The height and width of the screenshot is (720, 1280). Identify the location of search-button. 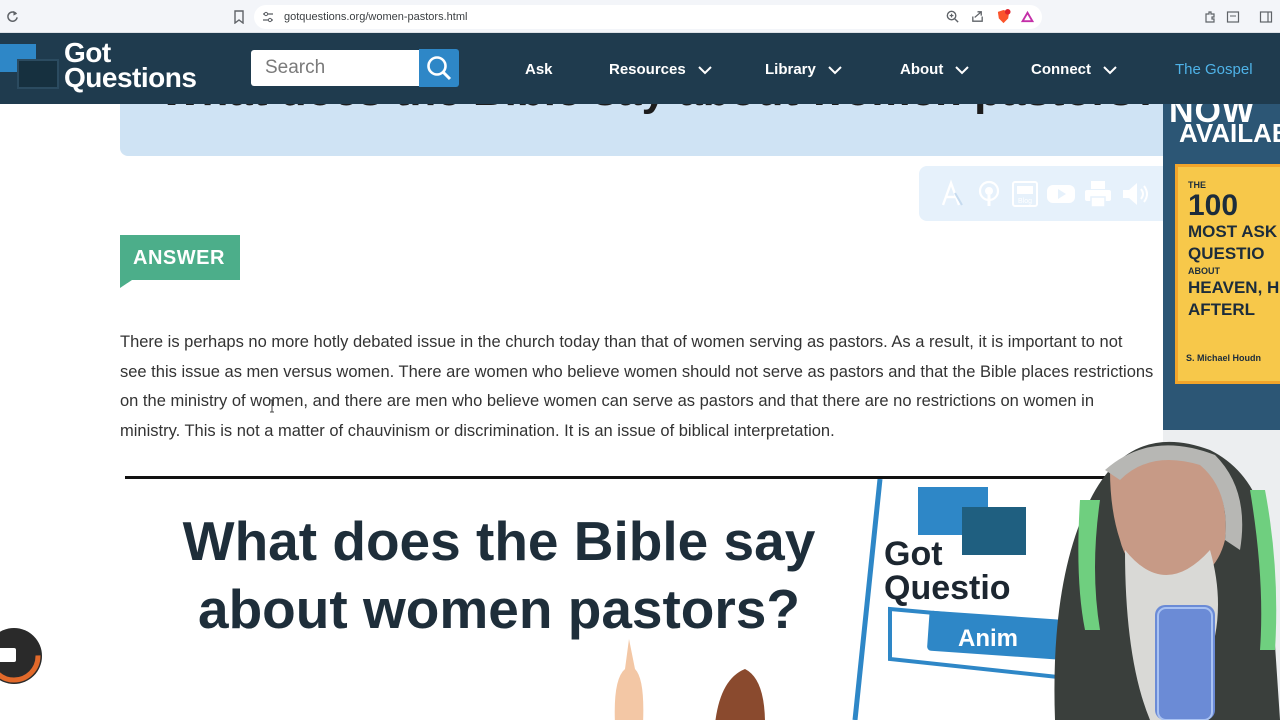
(439, 68).